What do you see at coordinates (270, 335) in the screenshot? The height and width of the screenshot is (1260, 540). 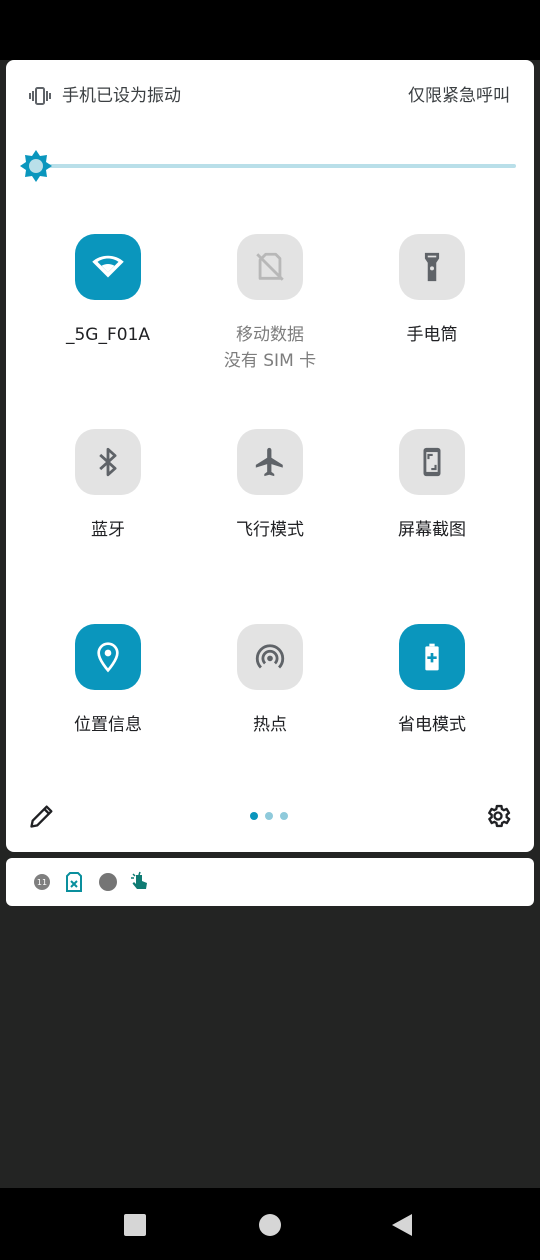 I see `tile-mobile-data-label: 移动数据` at bounding box center [270, 335].